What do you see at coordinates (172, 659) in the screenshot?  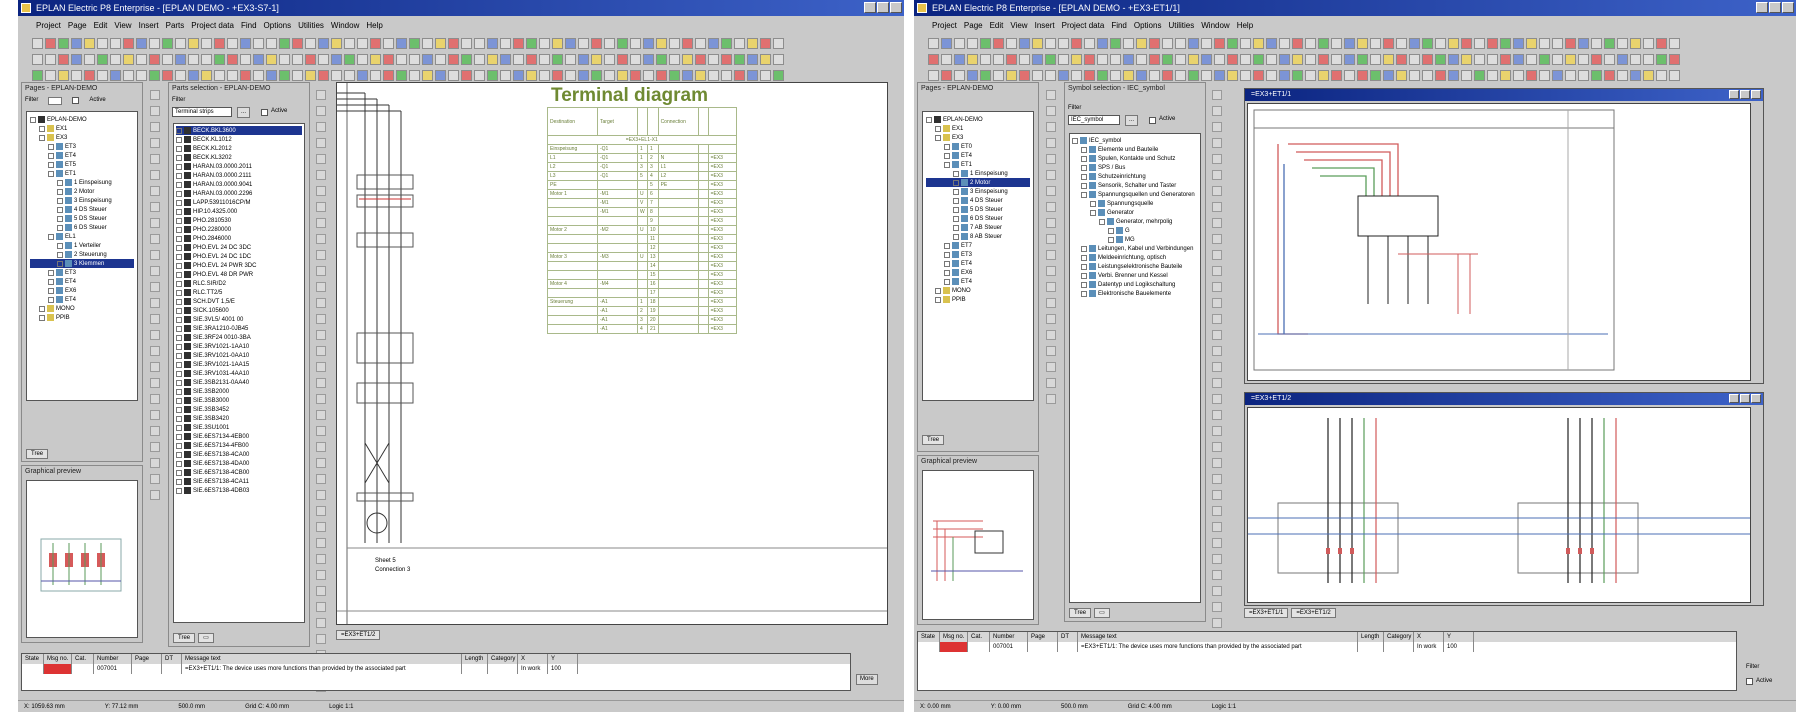 I see `column-header: DT` at bounding box center [172, 659].